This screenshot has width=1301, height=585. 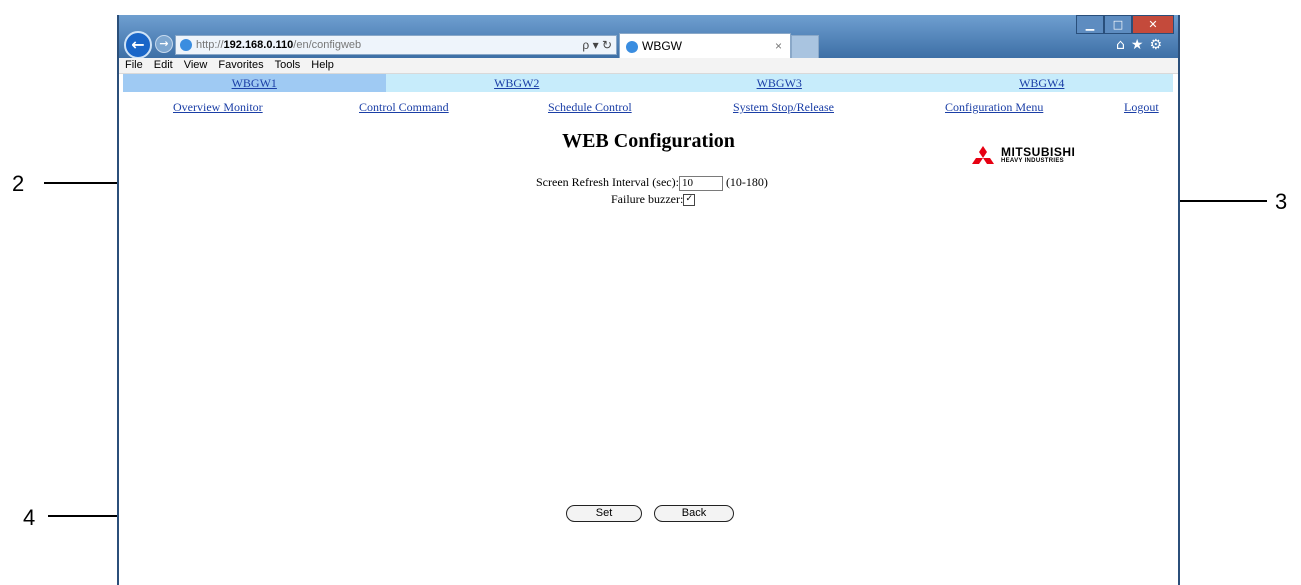 I want to click on close-icon: ✕, so click(x=1153, y=24).